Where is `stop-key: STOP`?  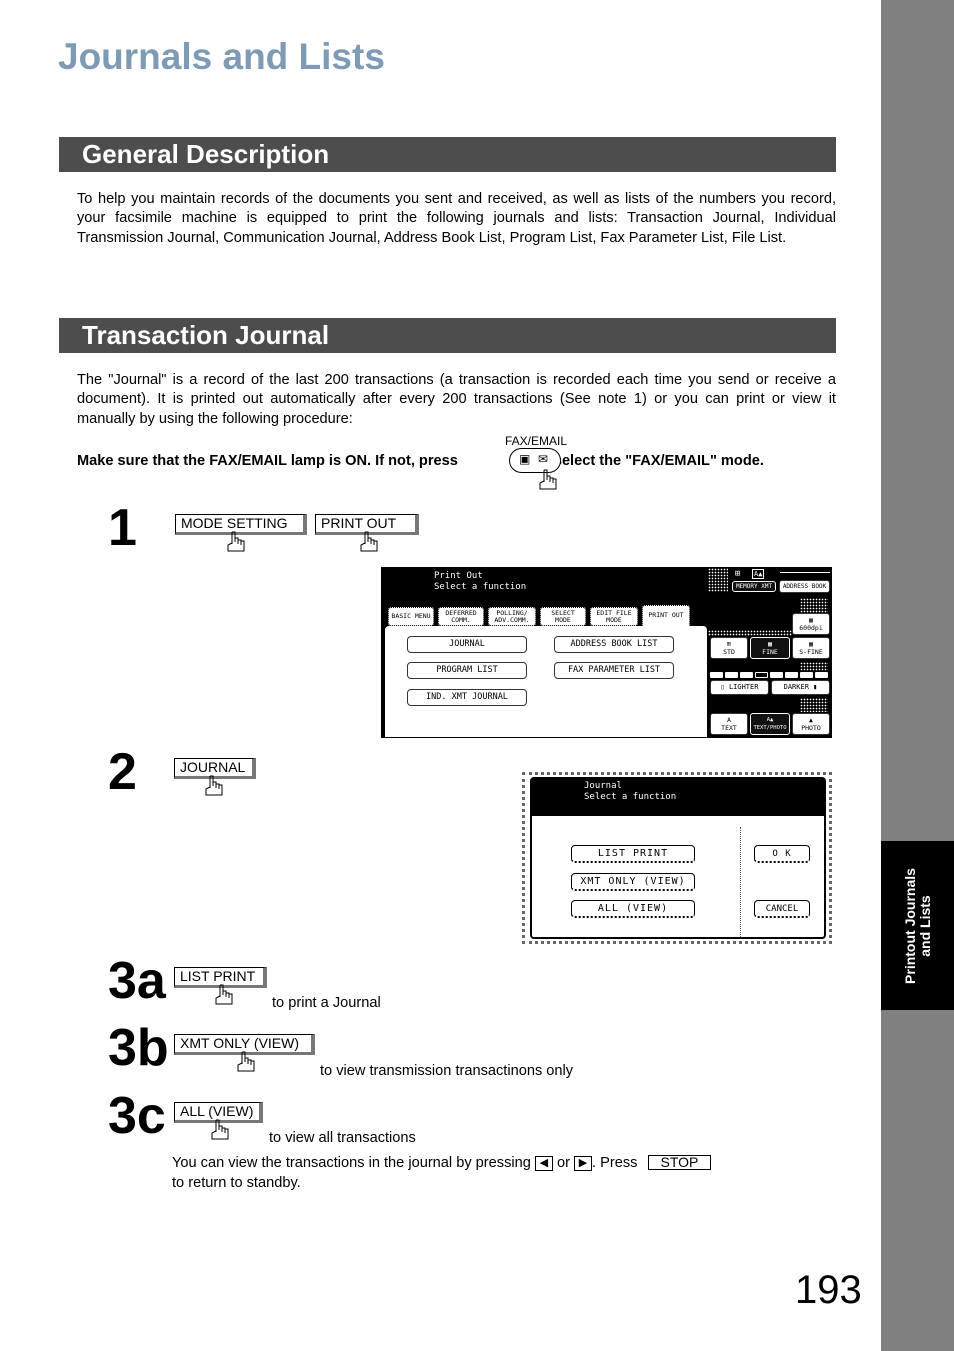
stop-key: STOP is located at coordinates (679, 1162).